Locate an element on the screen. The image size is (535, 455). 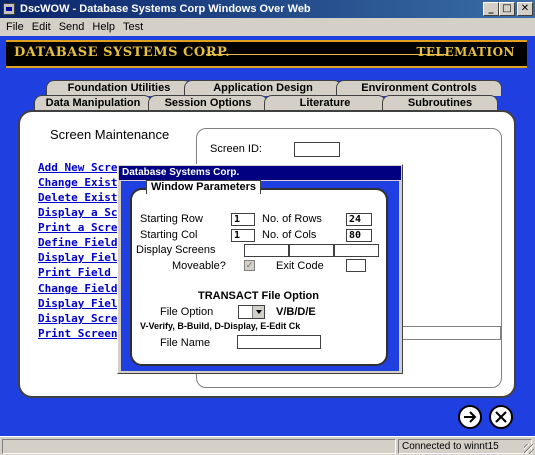
banner-brand: TELEMATION is located at coordinates (465, 52).